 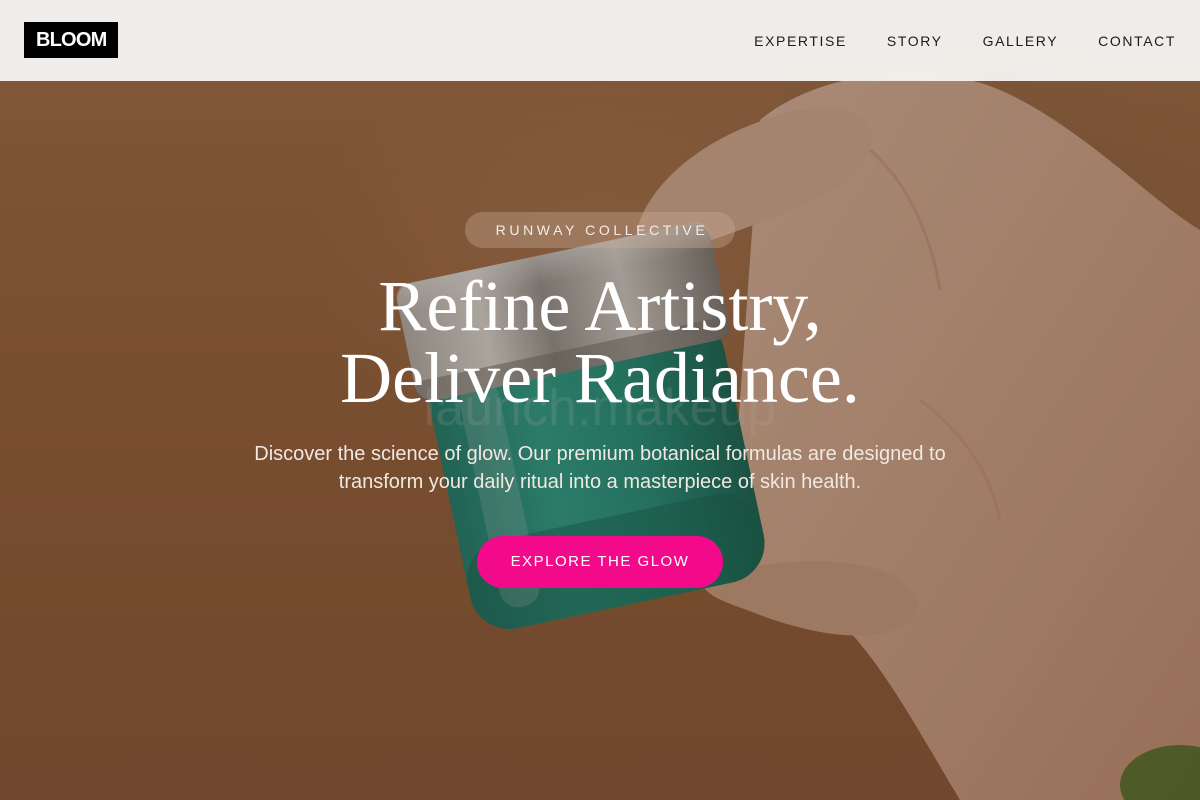 What do you see at coordinates (600, 306) in the screenshot?
I see `headline-line-1: Refine Artistry,` at bounding box center [600, 306].